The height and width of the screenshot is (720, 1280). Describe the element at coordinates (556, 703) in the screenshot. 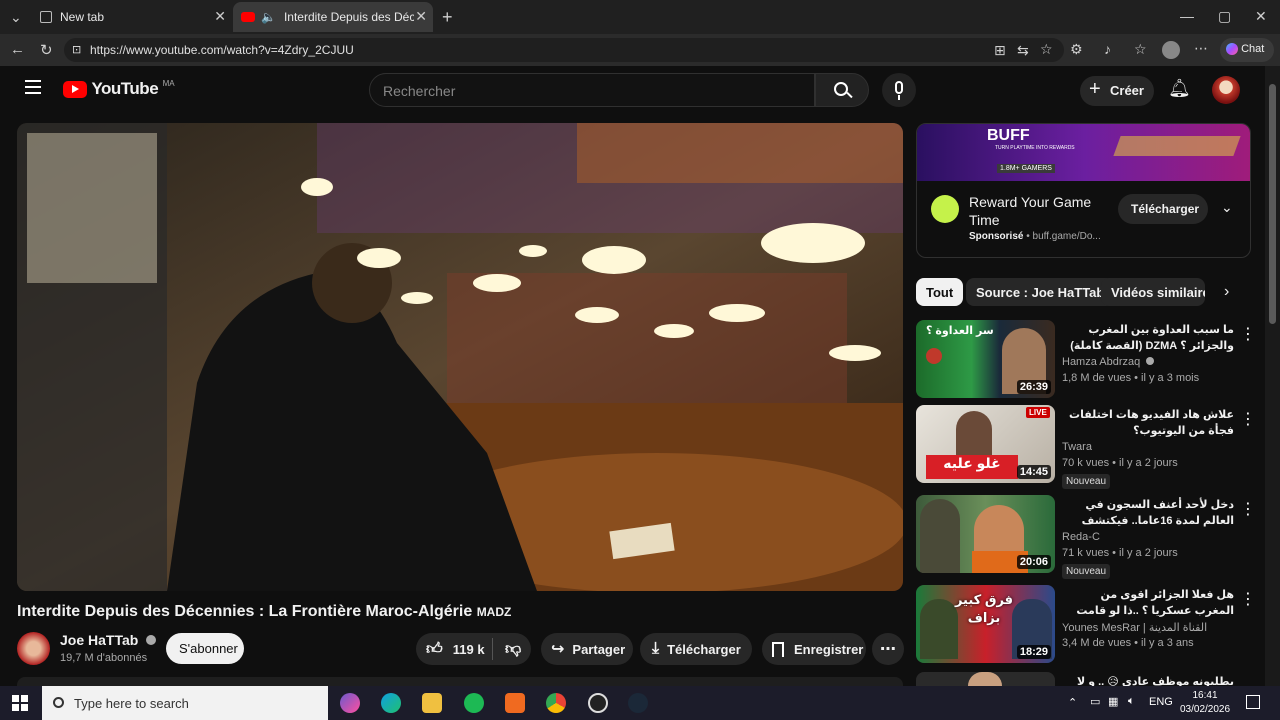

I see `chrome-browser-icon` at that location.